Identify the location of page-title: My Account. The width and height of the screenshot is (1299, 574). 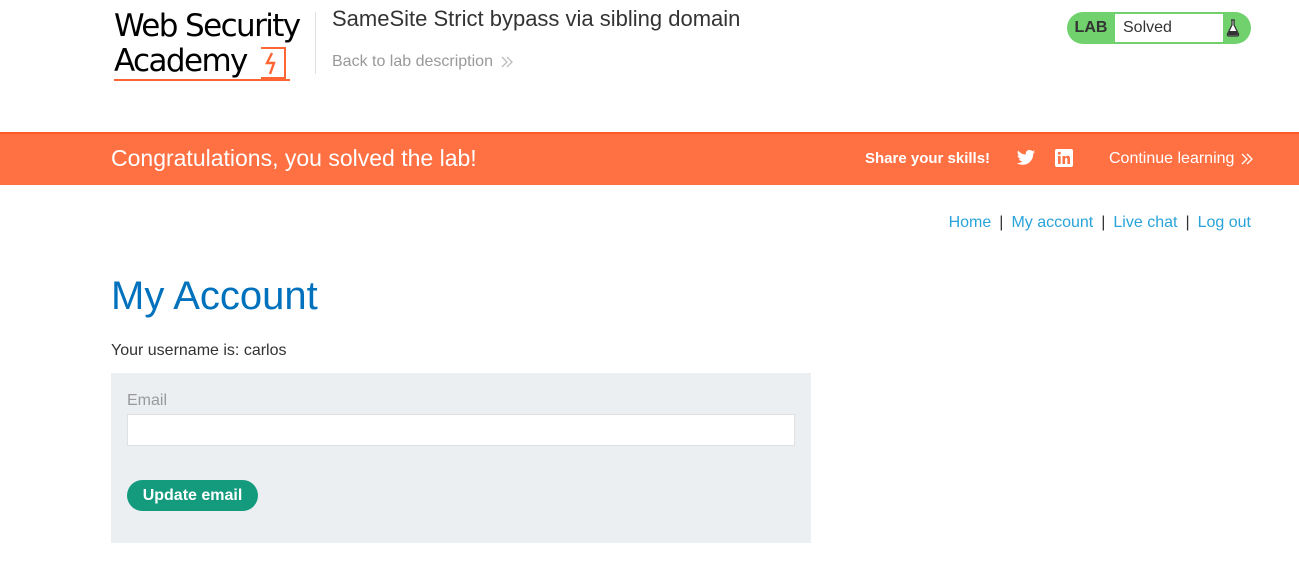
(214, 296).